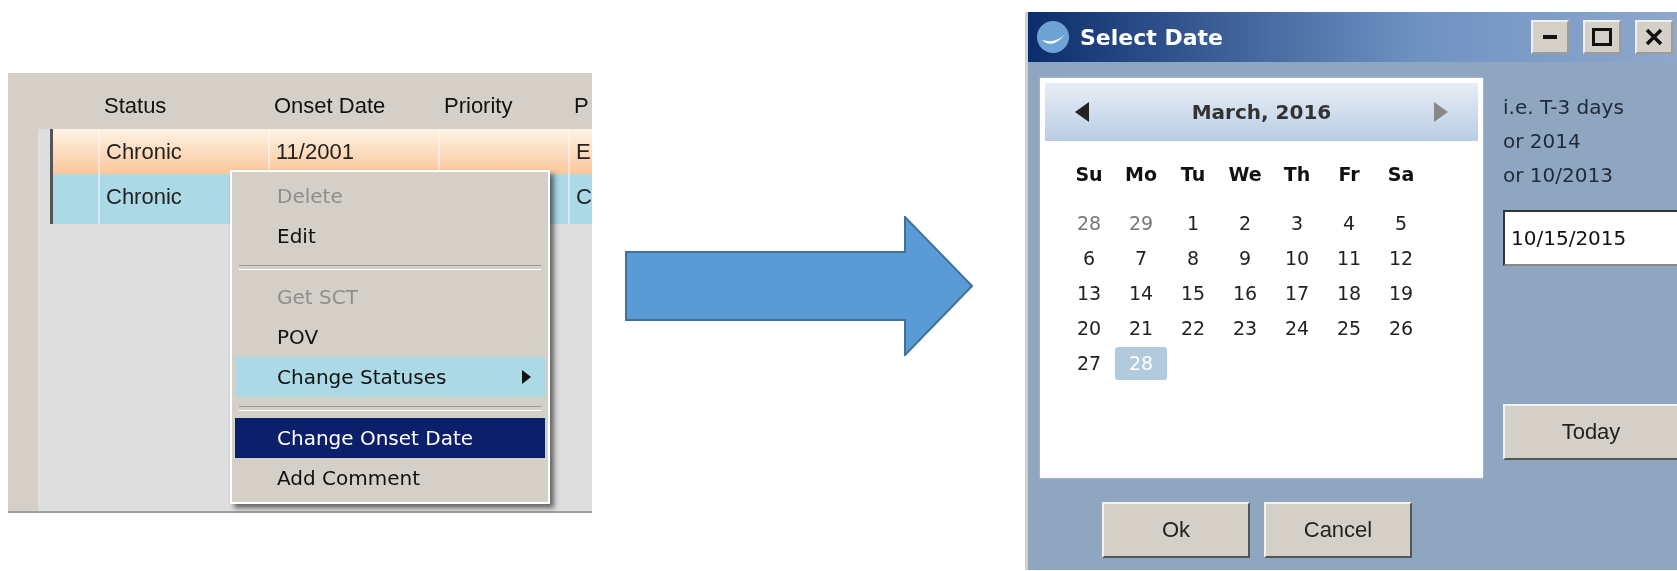 The width and height of the screenshot is (1677, 571). I want to click on weekday-label: Tu, so click(1193, 174).